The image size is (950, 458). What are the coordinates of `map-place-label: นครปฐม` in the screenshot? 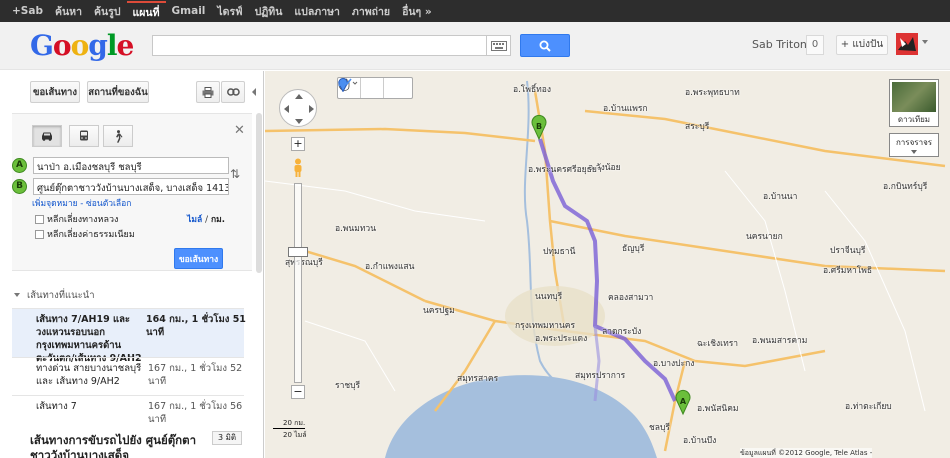 It's located at (439, 311).